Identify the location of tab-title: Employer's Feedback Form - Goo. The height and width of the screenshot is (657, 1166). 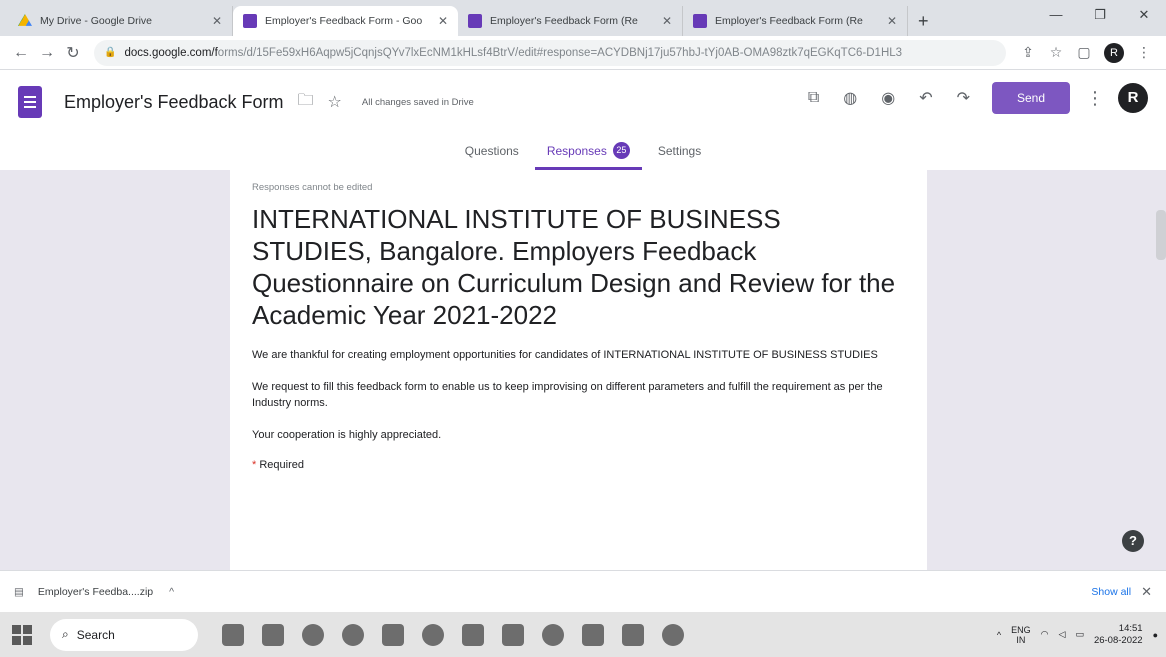
(344, 21).